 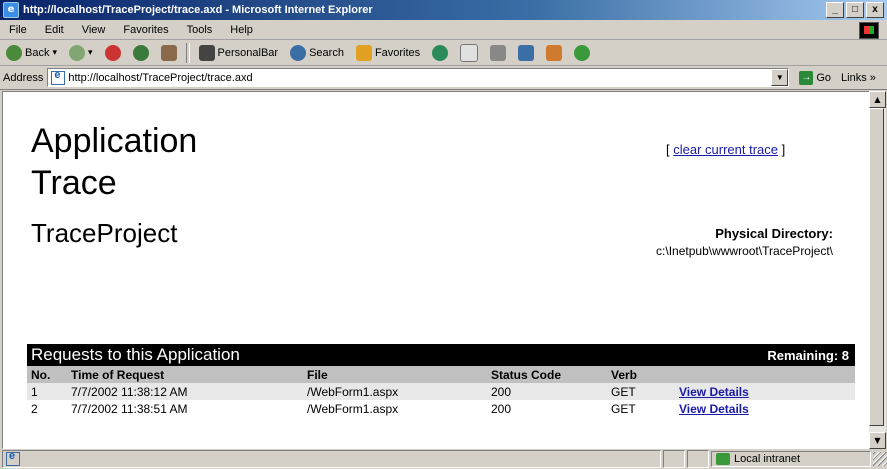 What do you see at coordinates (780, 77) in the screenshot?
I see `address-dropdown-button: ▼` at bounding box center [780, 77].